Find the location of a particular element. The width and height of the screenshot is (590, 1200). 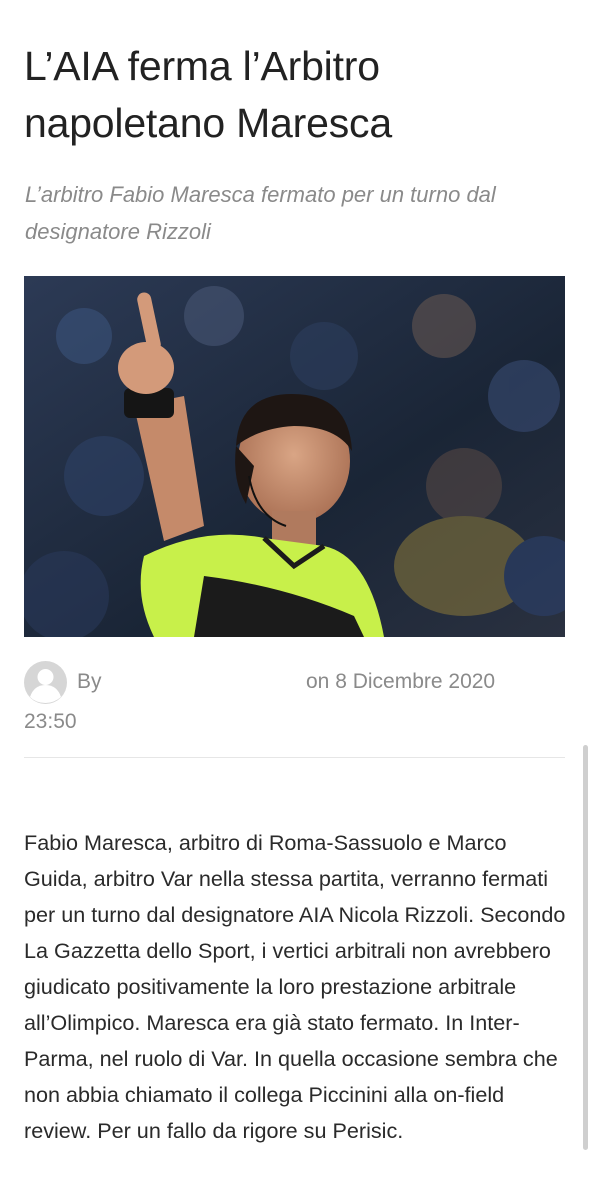

publish-time: 23:50 is located at coordinates (50, 721).